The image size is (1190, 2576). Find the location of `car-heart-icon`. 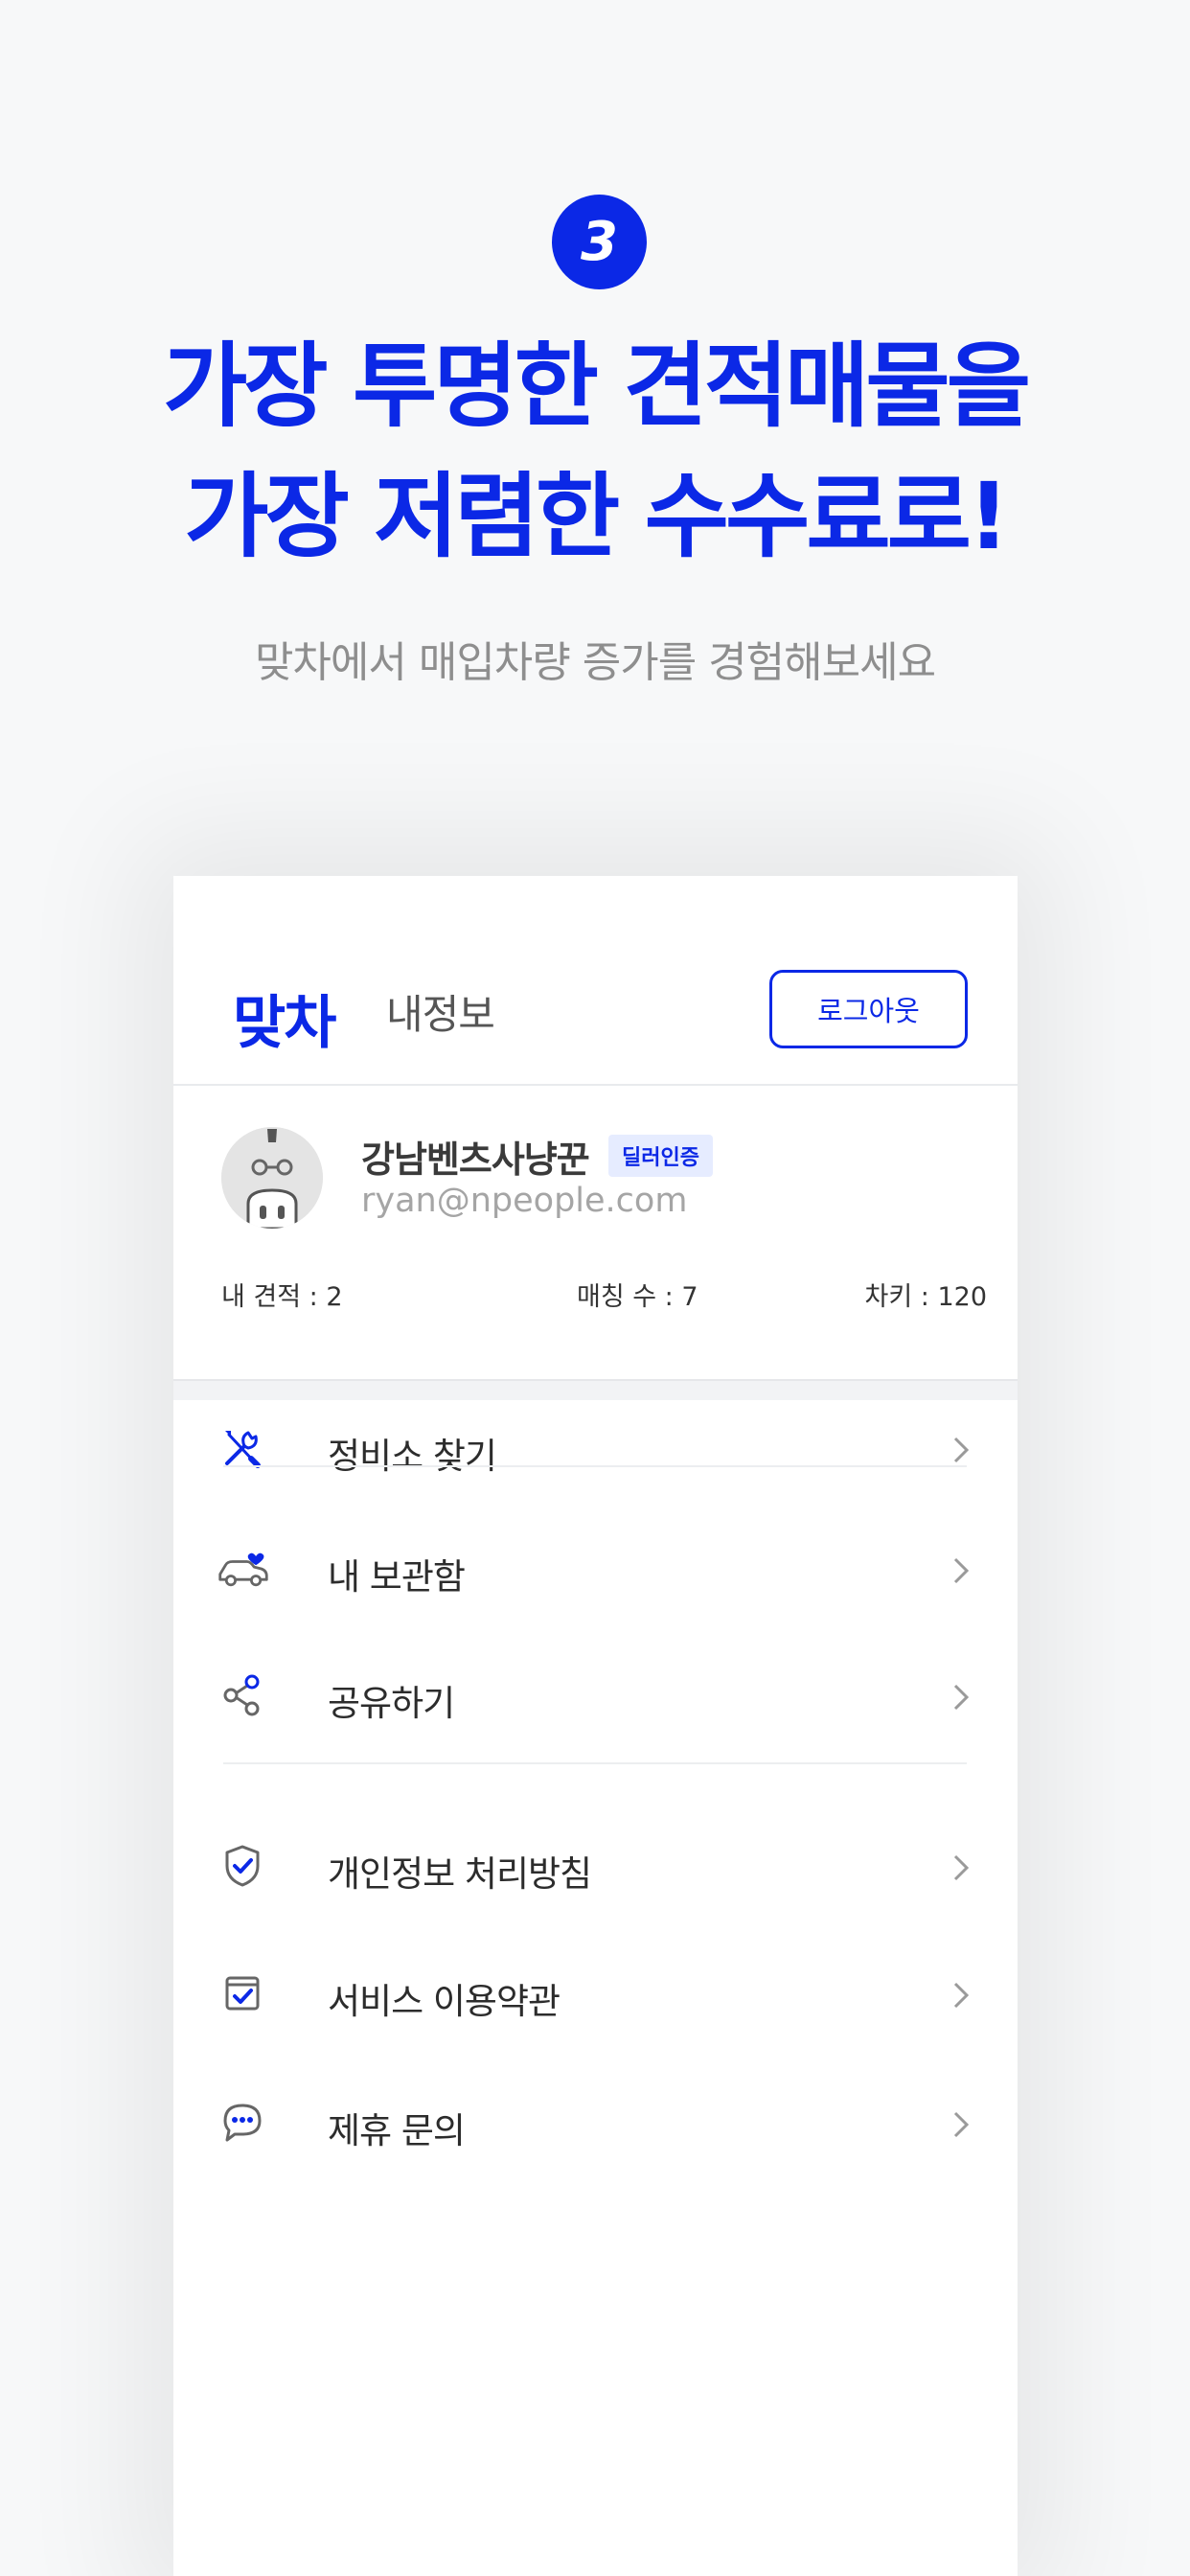

car-heart-icon is located at coordinates (243, 1569).